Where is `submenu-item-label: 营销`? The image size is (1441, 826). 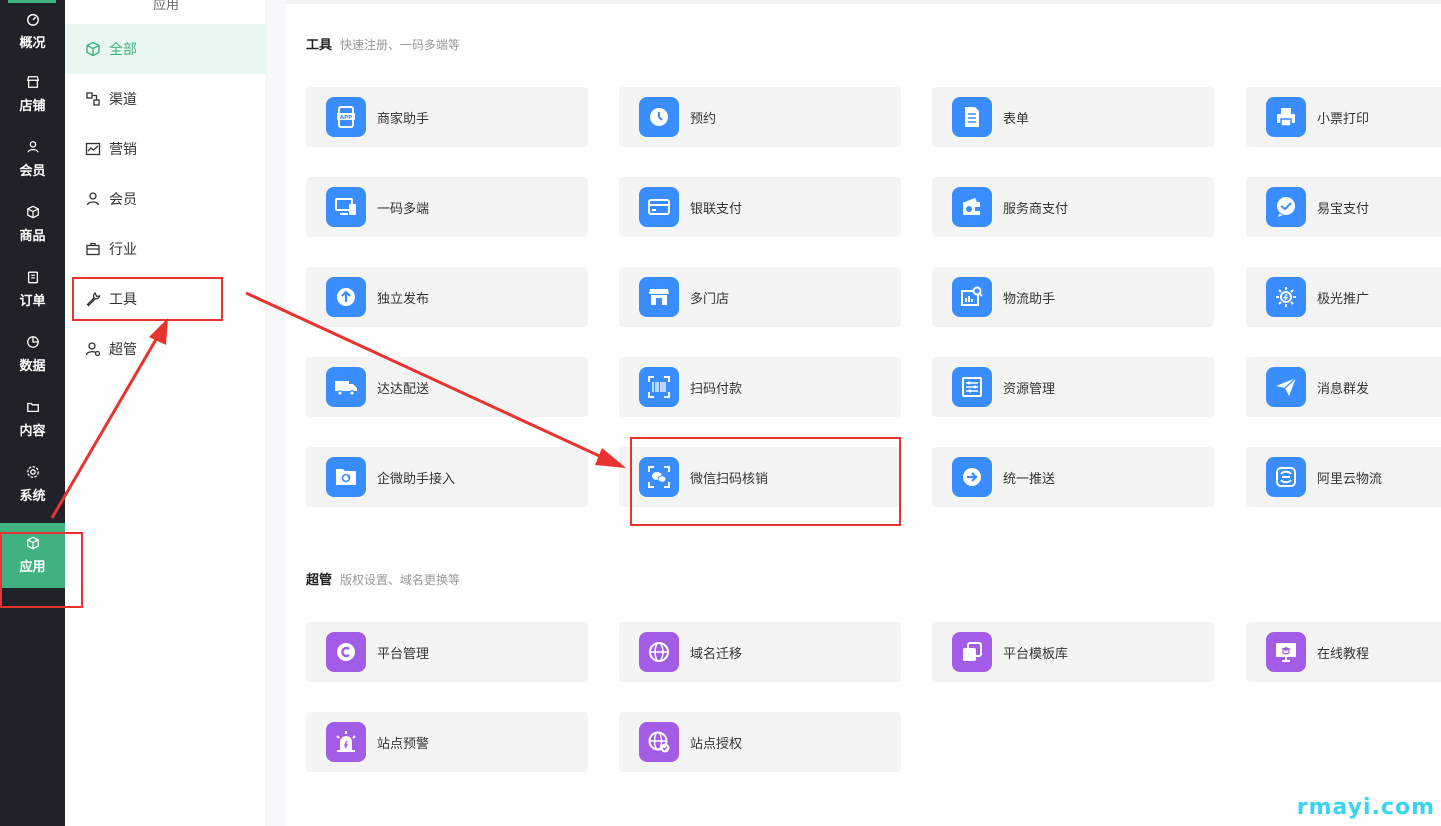
submenu-item-label: 营销 is located at coordinates (123, 150).